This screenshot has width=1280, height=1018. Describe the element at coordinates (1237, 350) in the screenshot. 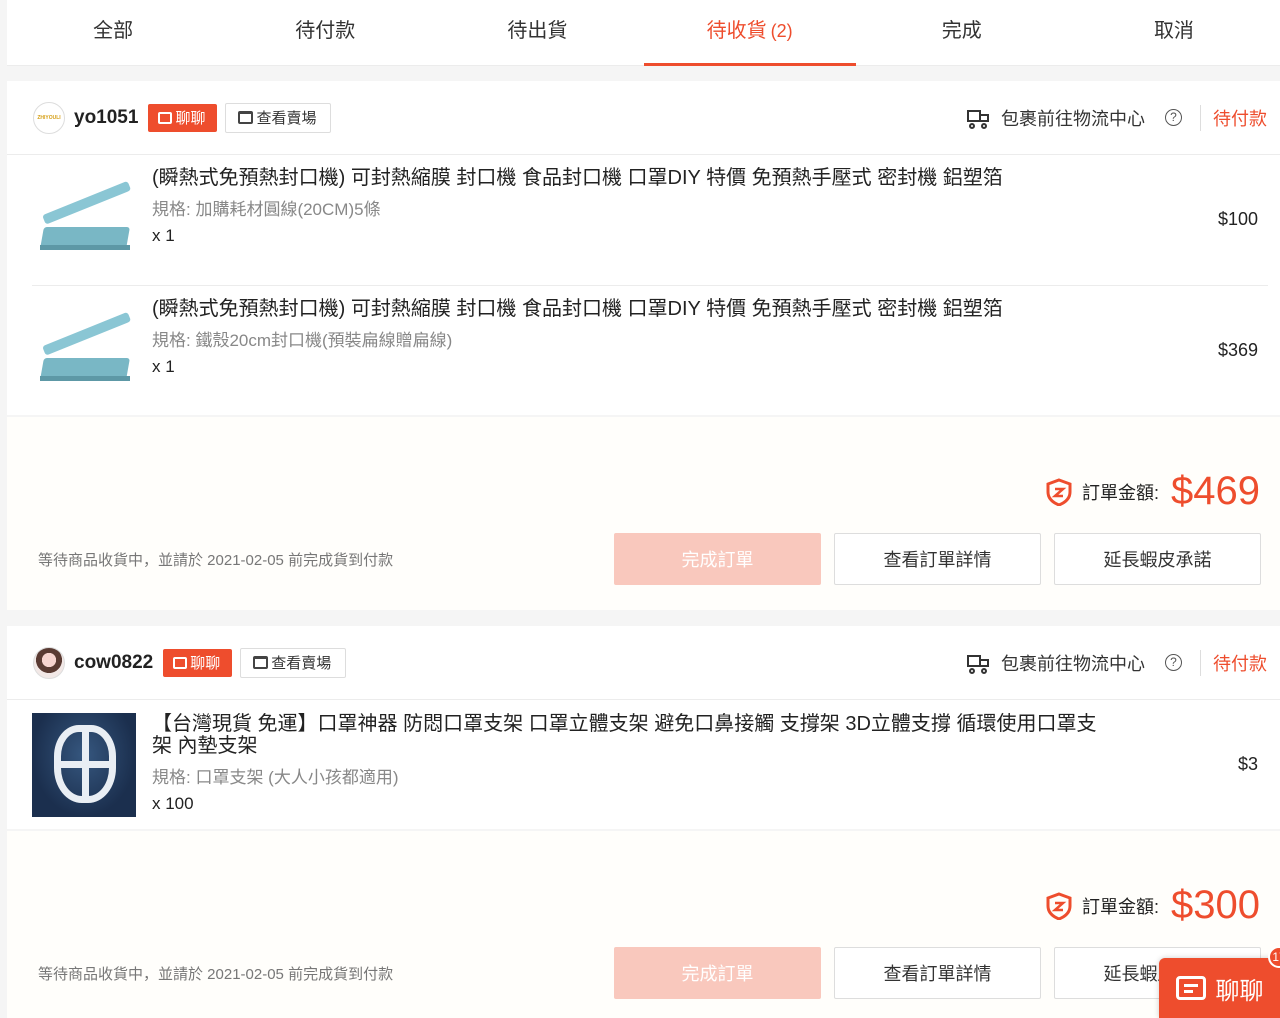

I see `product-price: $369` at that location.